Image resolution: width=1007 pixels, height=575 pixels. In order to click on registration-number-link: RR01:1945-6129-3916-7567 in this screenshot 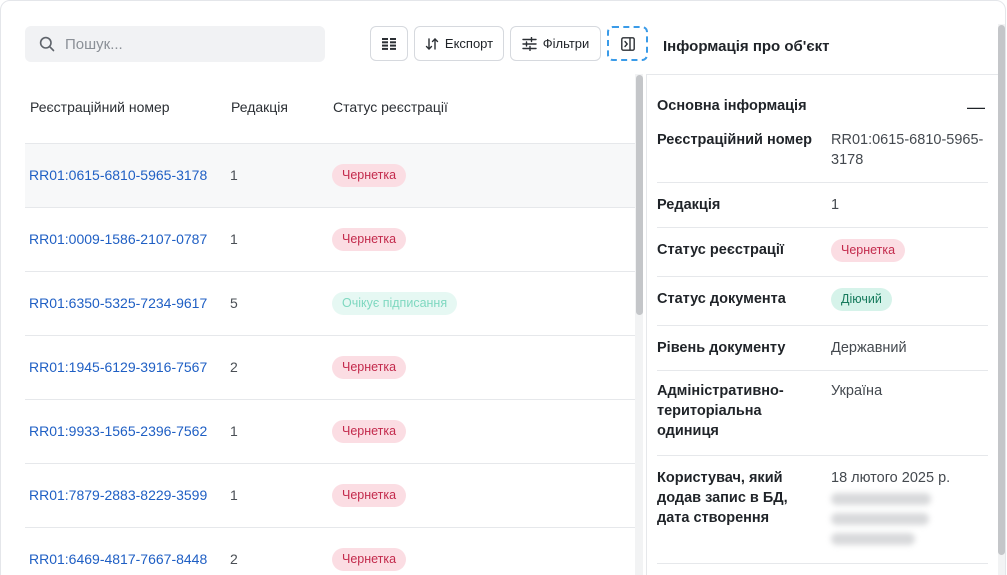, I will do `click(118, 367)`.